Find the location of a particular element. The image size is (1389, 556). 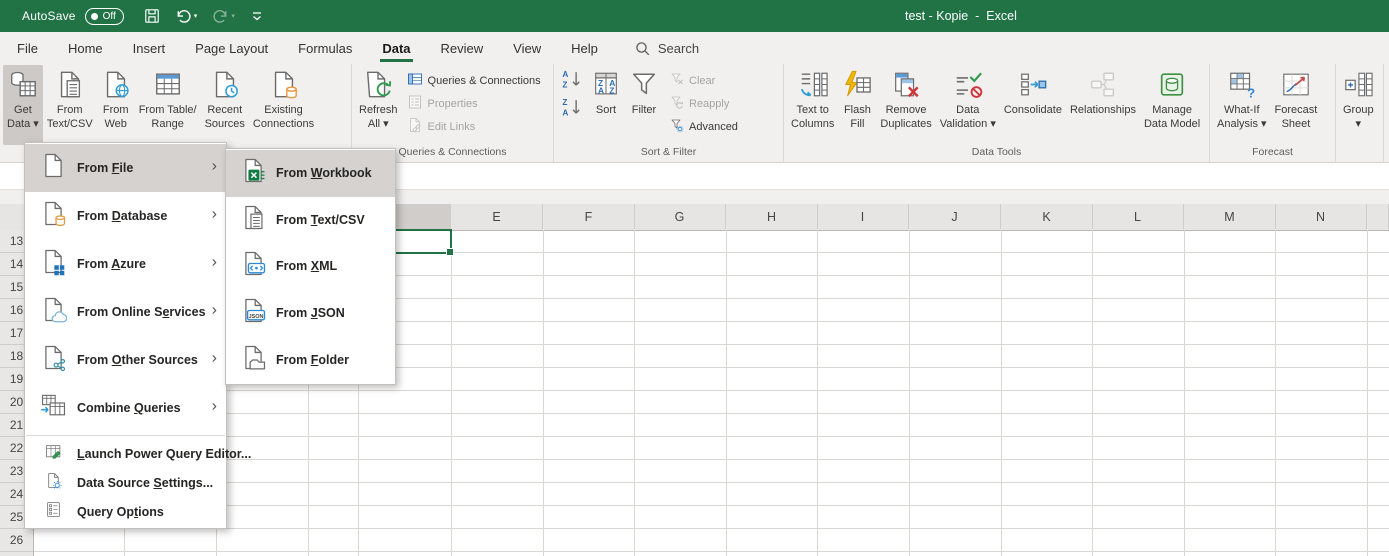

sort-ascending-button: AZ is located at coordinates (572, 81).